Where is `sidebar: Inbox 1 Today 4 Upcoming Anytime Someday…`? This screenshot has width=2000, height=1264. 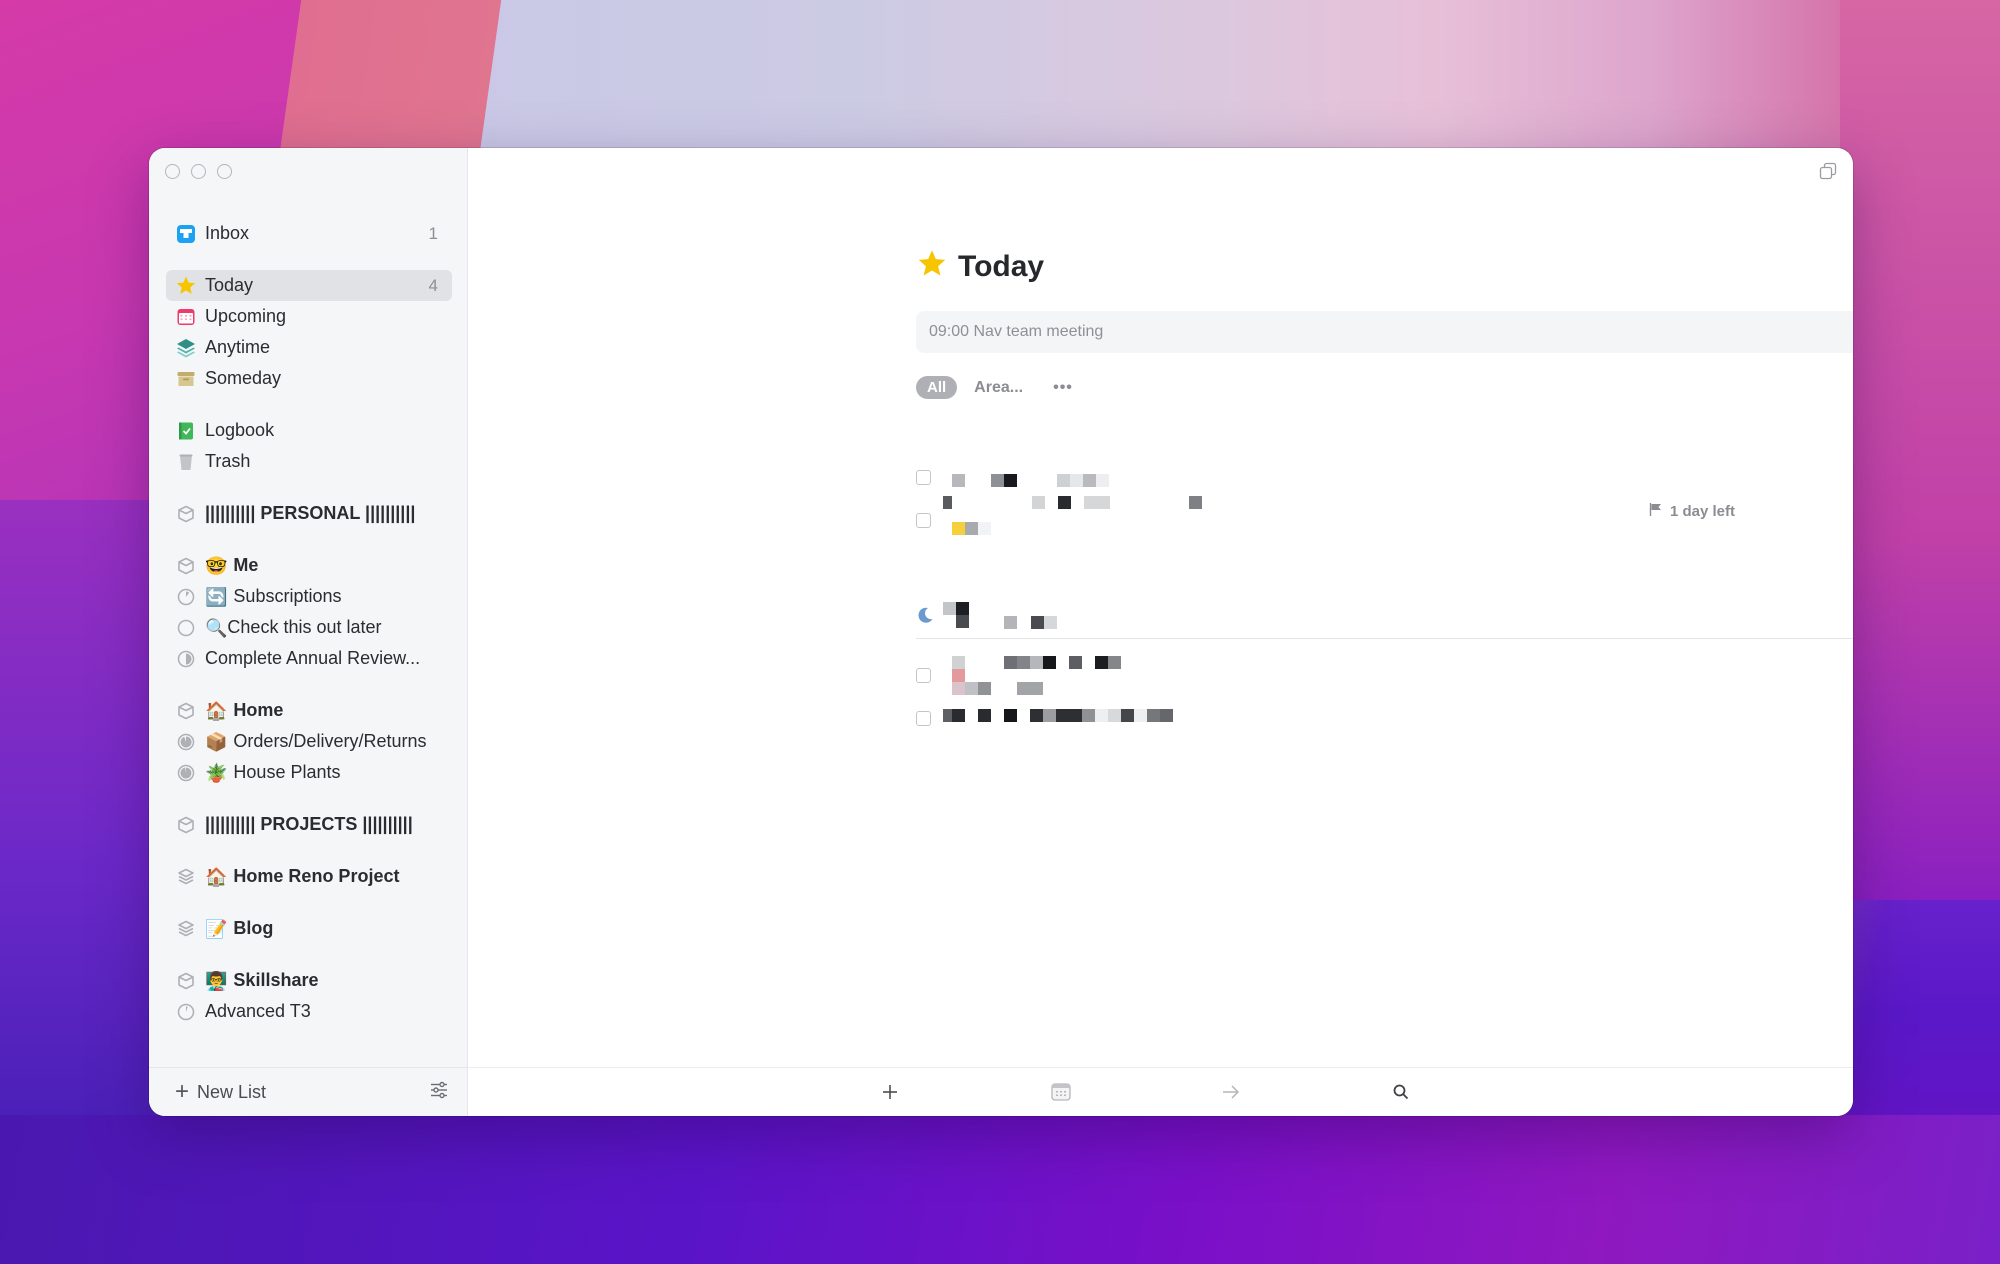 sidebar: Inbox 1 Today 4 Upcoming Anytime Someday… is located at coordinates (308, 632).